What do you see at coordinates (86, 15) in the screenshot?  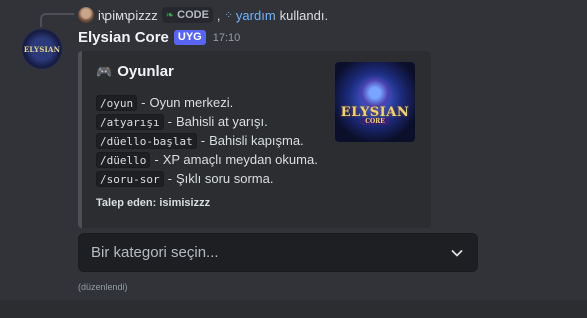 I see `replied-user-avatar` at bounding box center [86, 15].